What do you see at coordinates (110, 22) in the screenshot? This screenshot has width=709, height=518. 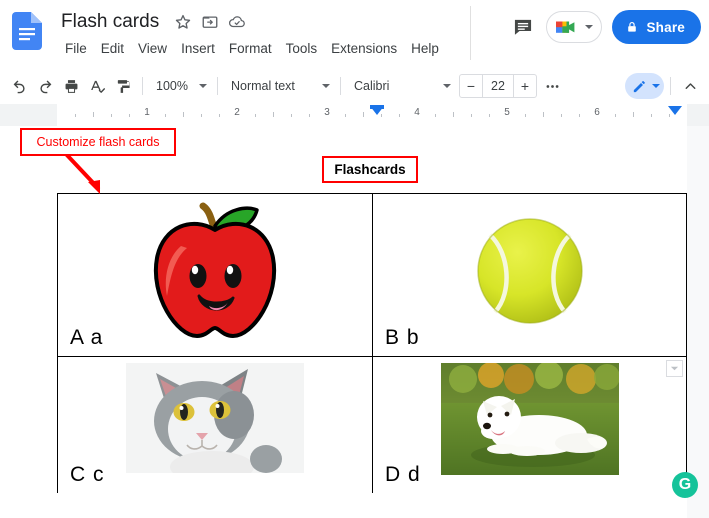 I see `document-title: Flash cards` at bounding box center [110, 22].